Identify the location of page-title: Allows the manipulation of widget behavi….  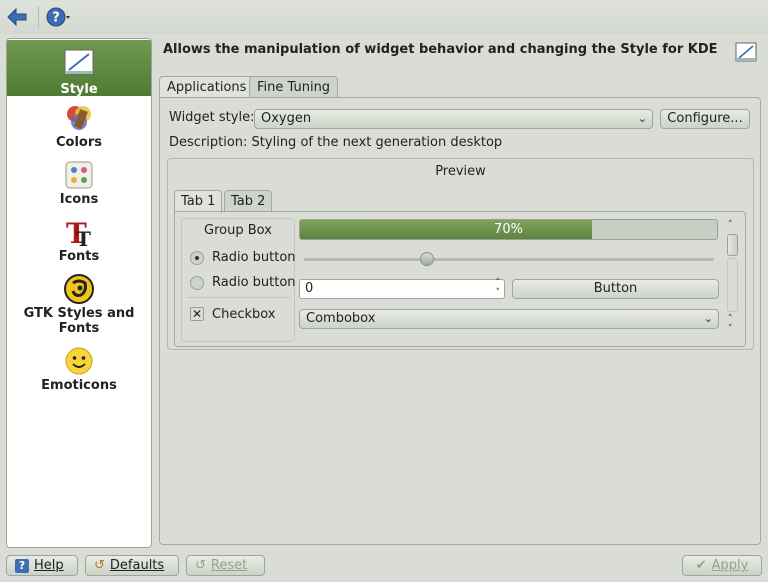
(440, 49).